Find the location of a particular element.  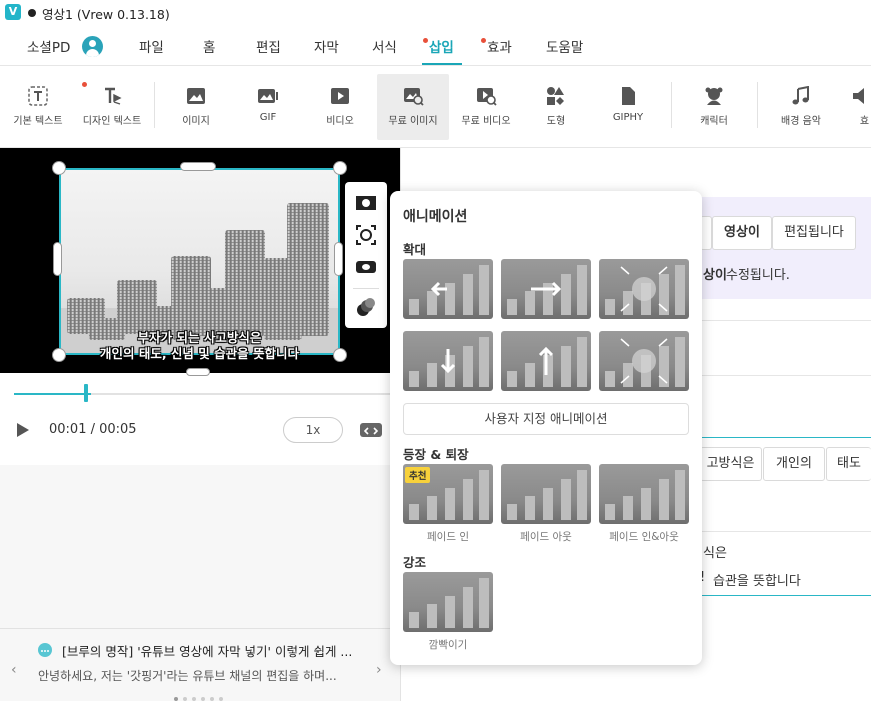

background-music-button: 배경 음악 is located at coordinates (801, 107).